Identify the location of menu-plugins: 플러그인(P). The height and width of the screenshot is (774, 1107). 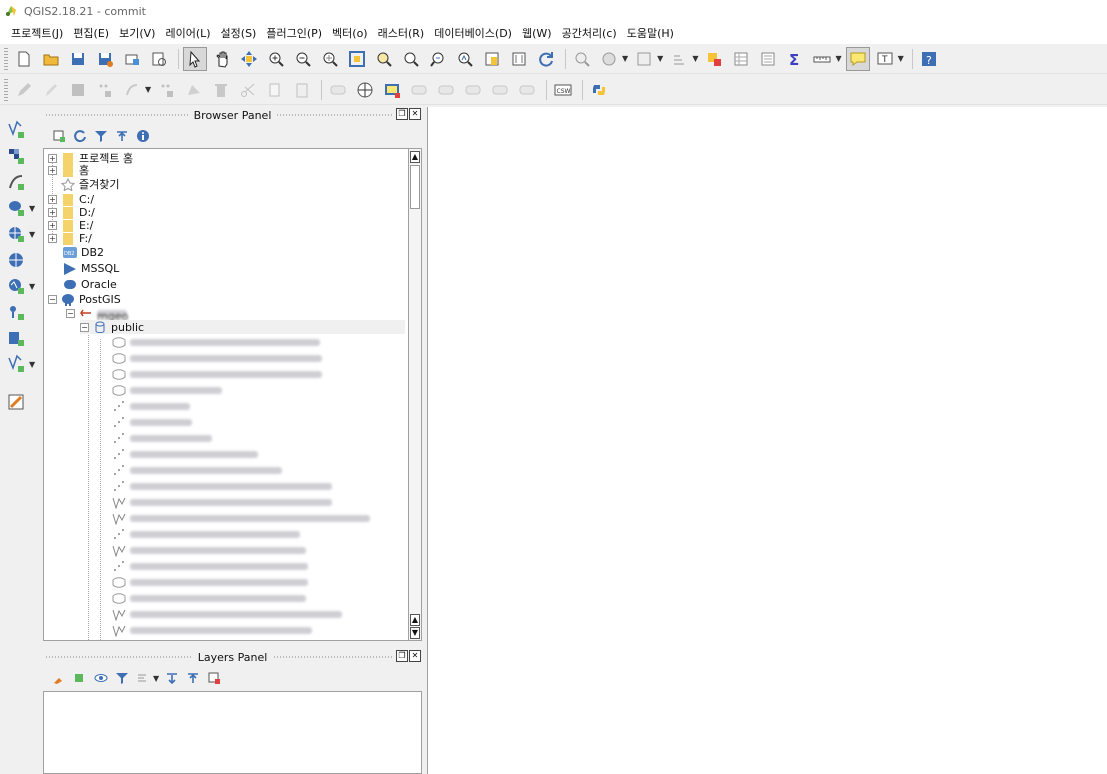
(294, 33).